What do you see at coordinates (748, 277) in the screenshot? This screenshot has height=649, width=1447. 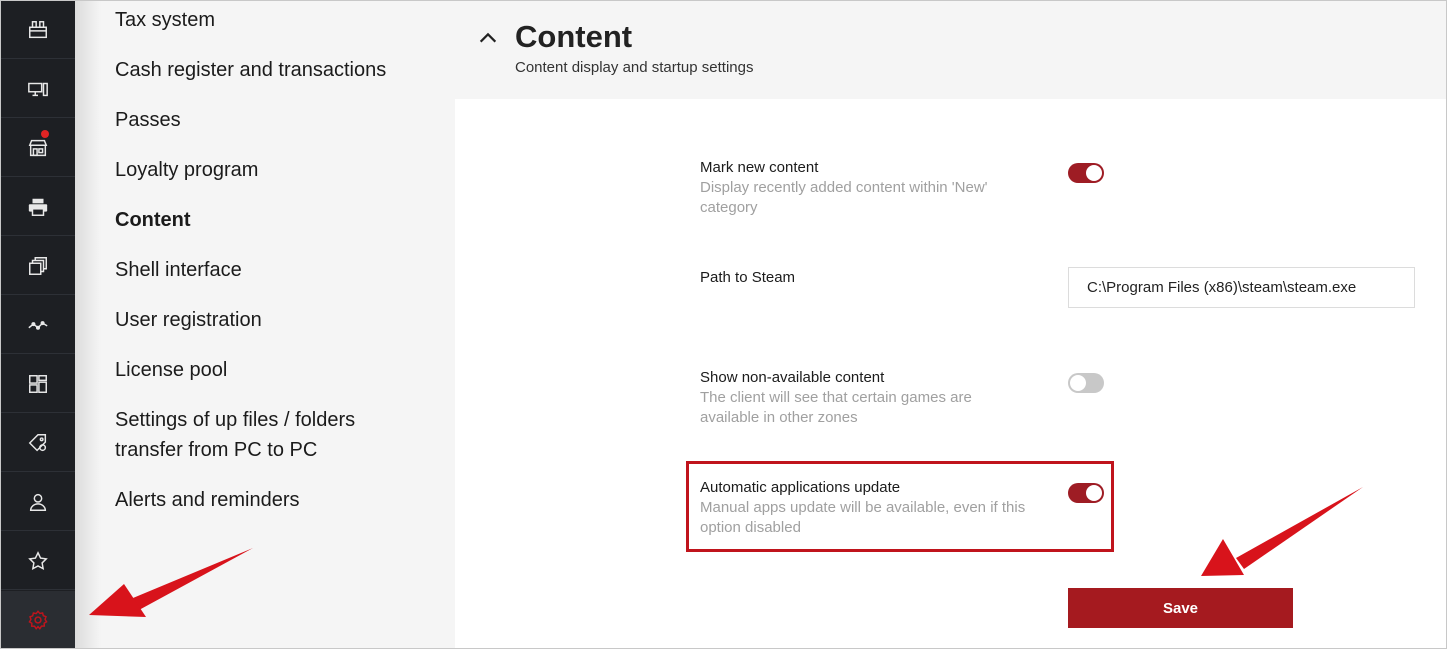 I see `setting-label: Path to Steam` at bounding box center [748, 277].